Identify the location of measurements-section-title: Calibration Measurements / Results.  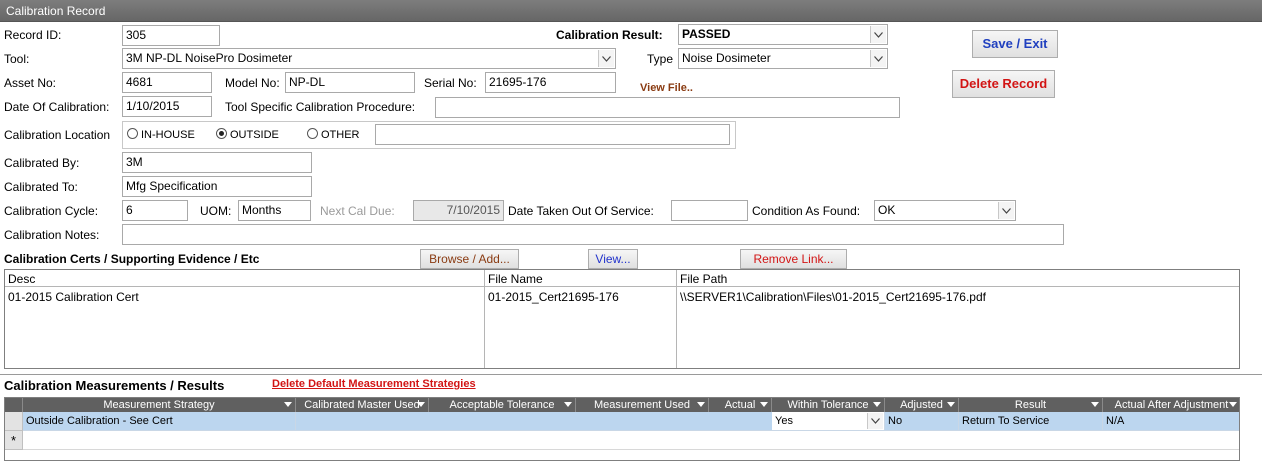
(114, 385).